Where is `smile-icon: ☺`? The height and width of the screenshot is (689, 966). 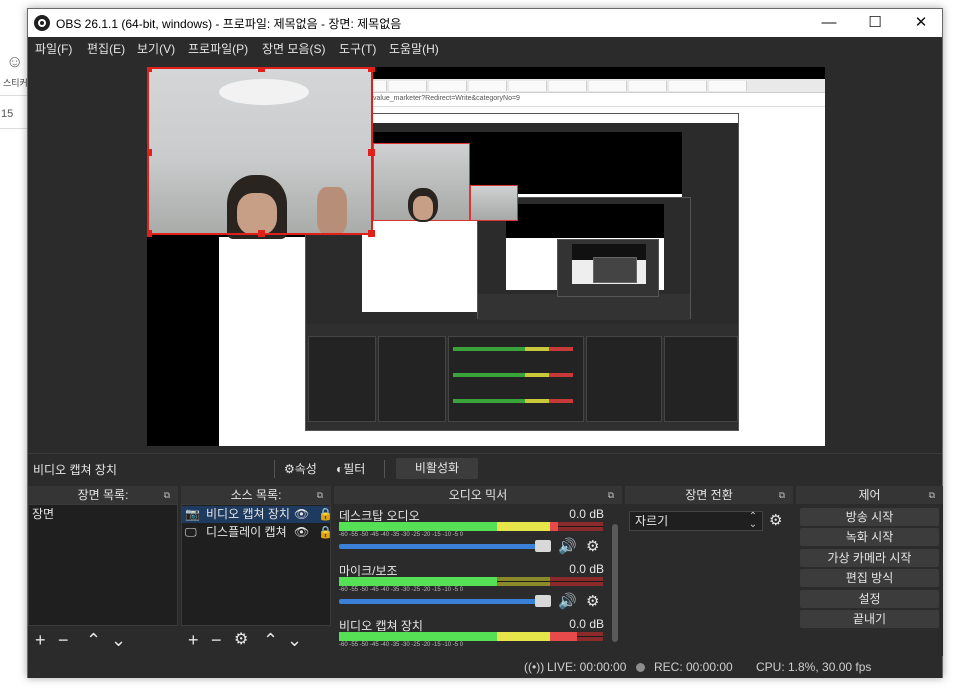
smile-icon: ☺ is located at coordinates (14, 62).